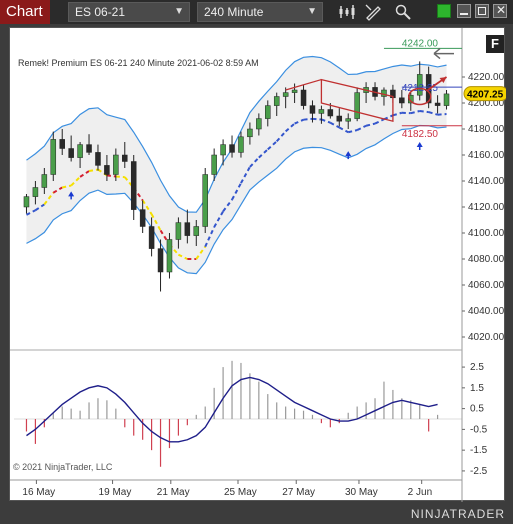 This screenshot has width=513, height=524. What do you see at coordinates (361, 492) in the screenshot?
I see `time-tick-label: 30 May` at bounding box center [361, 492].